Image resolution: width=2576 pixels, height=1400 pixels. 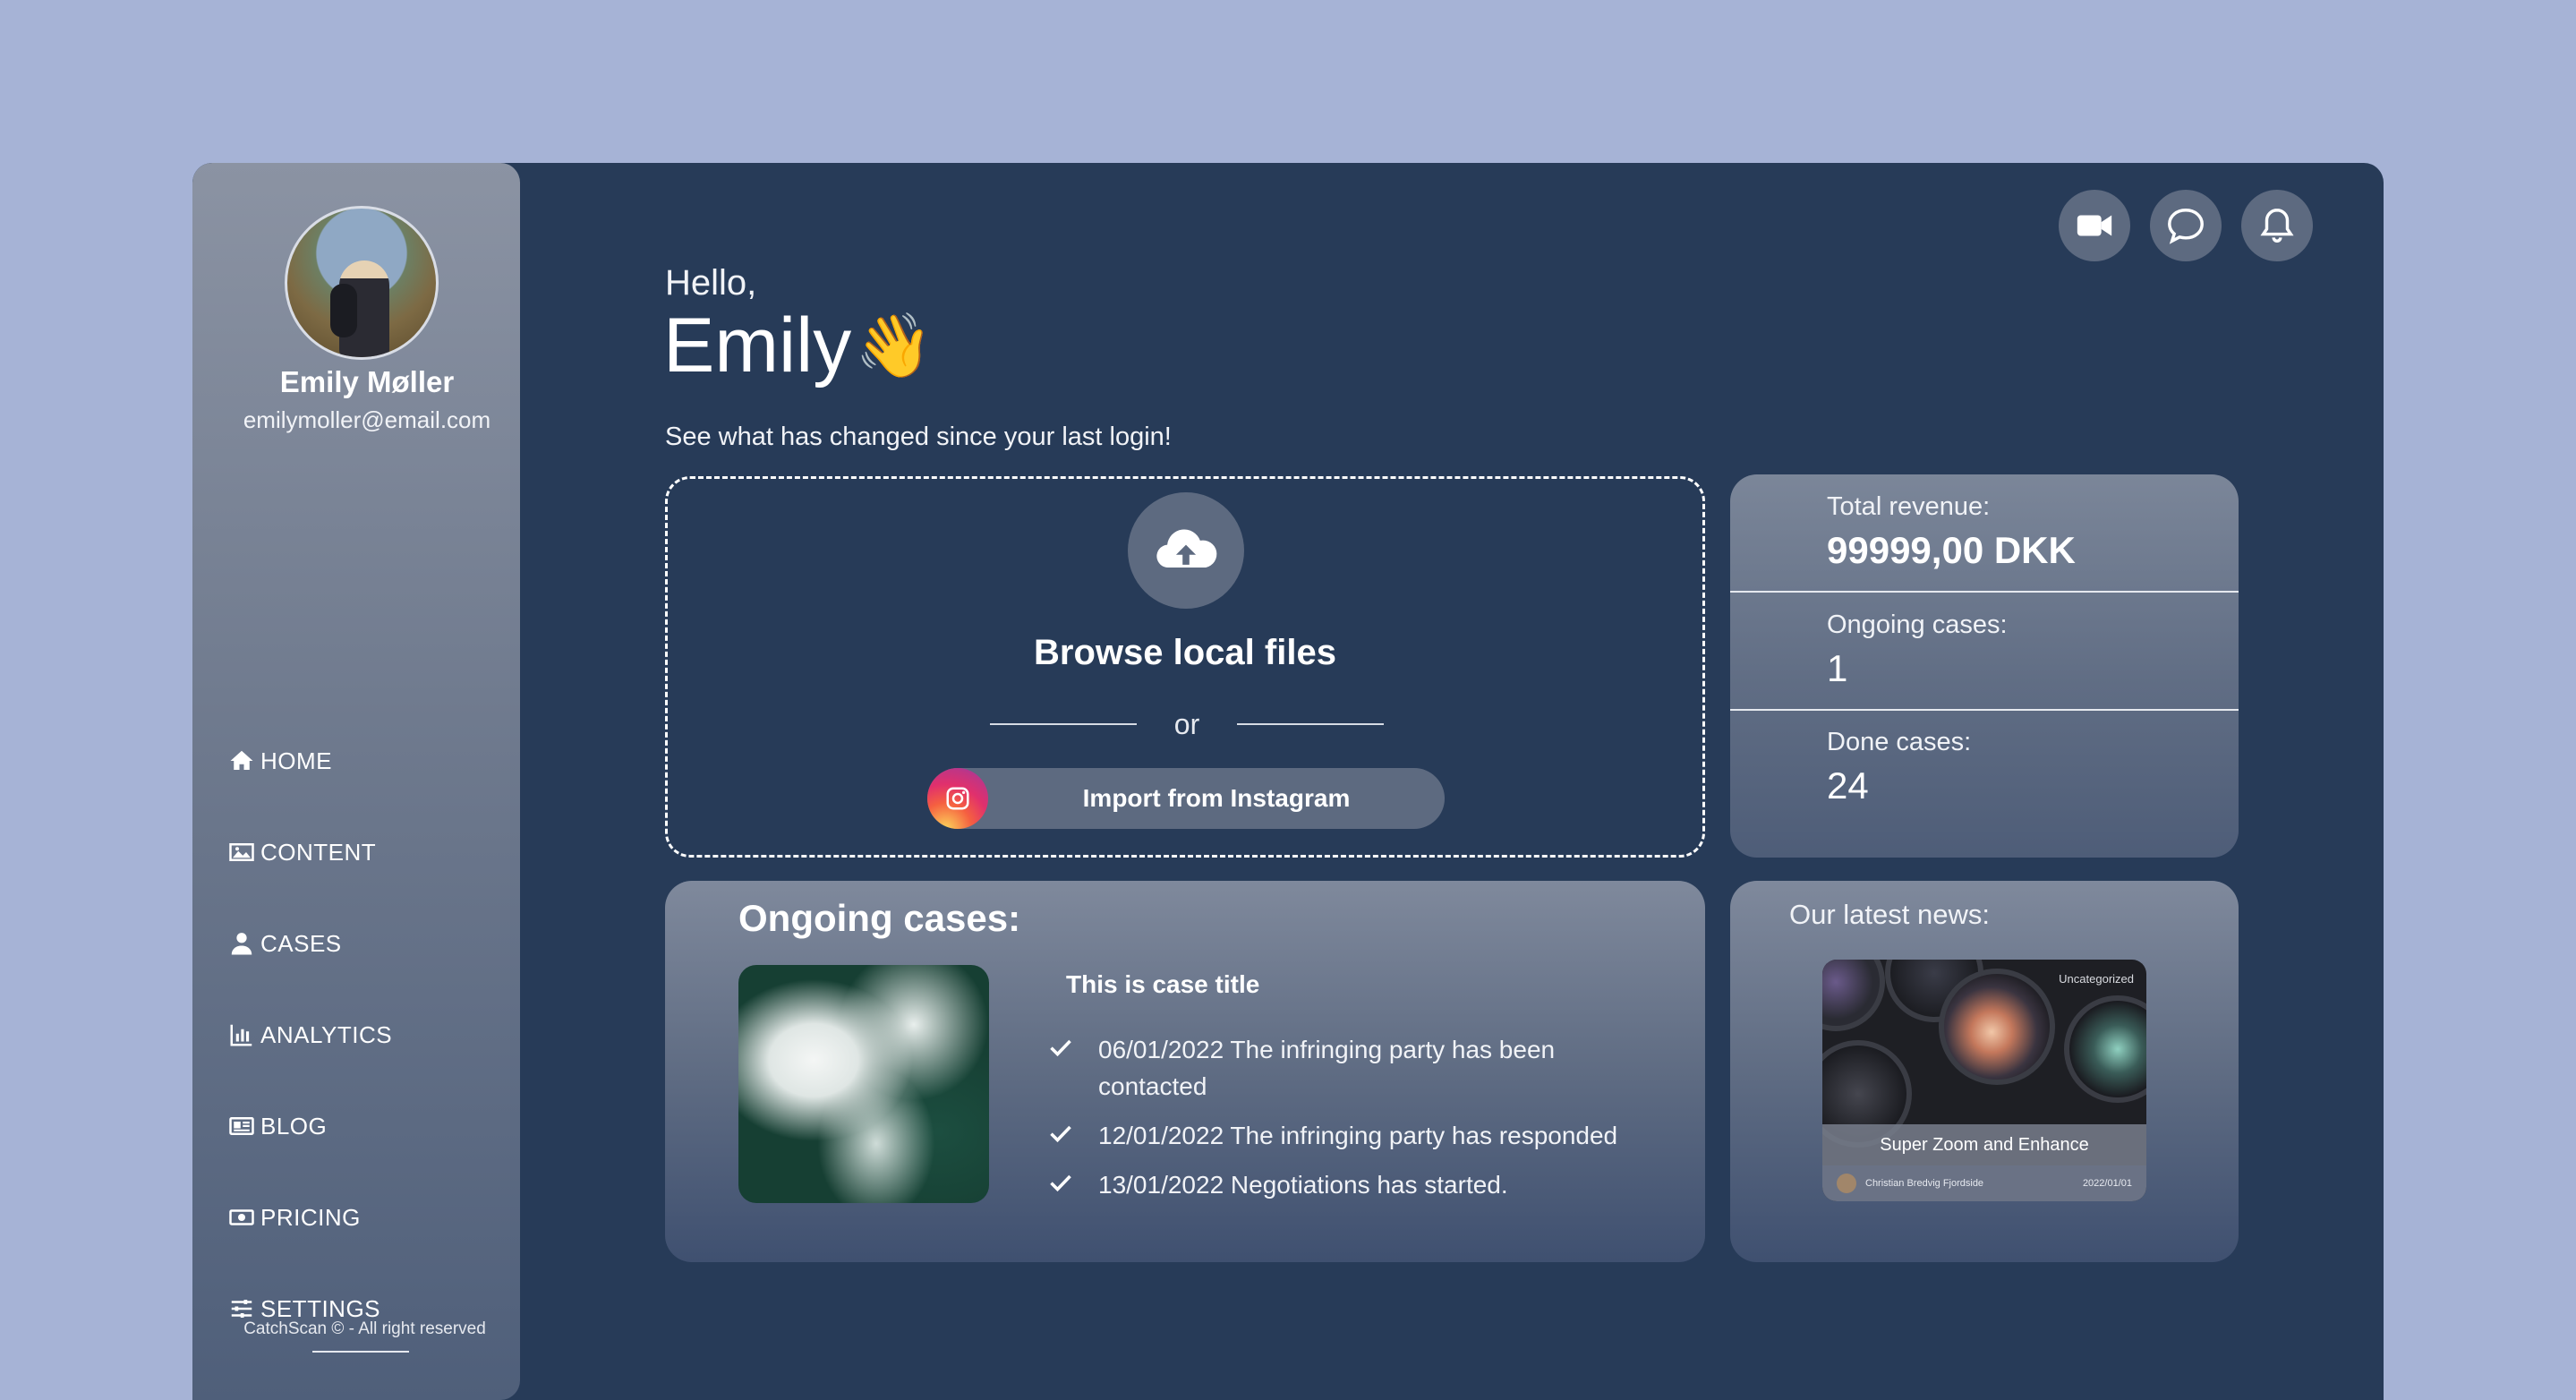 I want to click on sidebar-item-label: CONTENT, so click(x=318, y=852).